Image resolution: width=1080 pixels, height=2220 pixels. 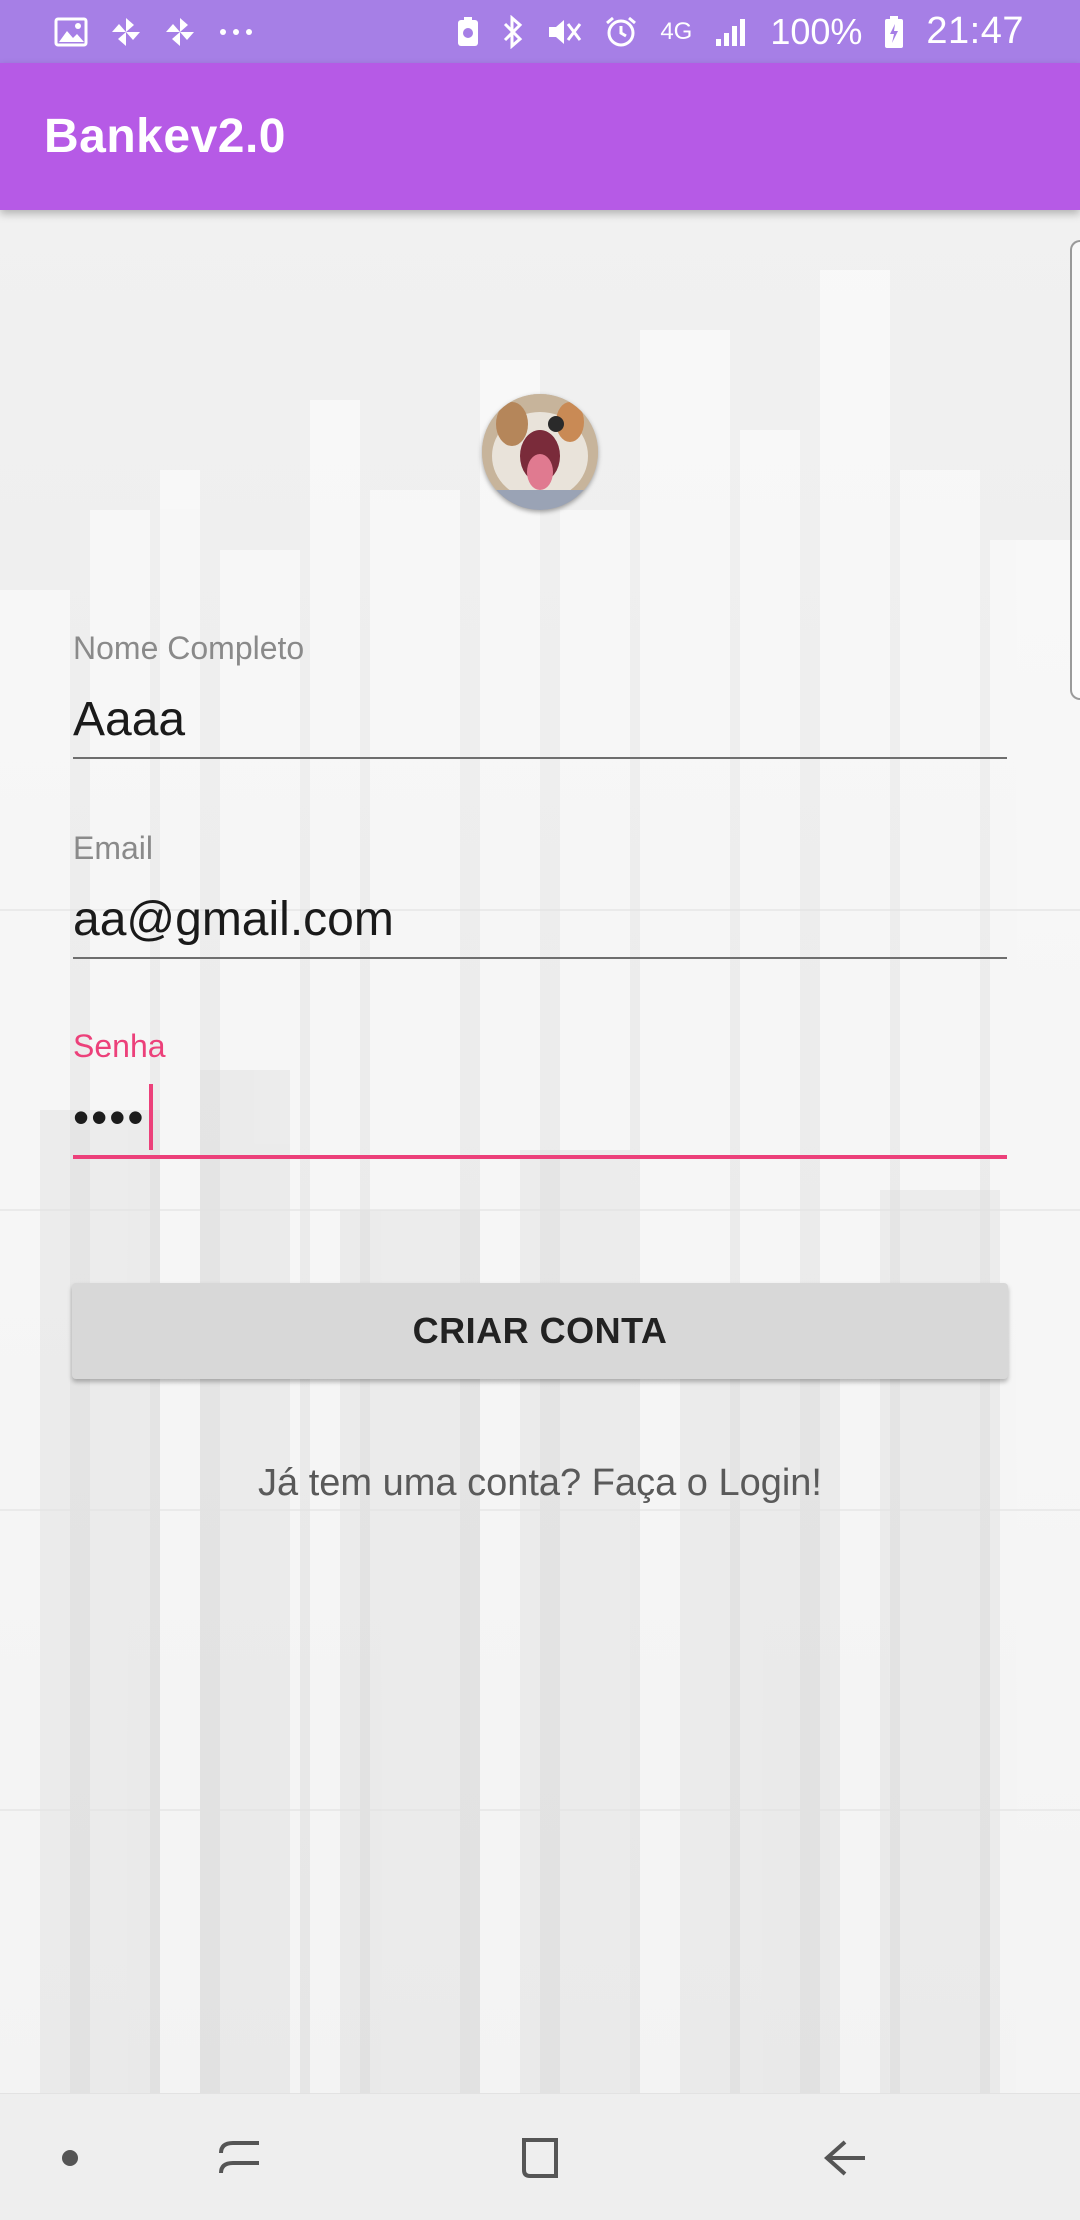 What do you see at coordinates (113, 848) in the screenshot?
I see `email-label: Email` at bounding box center [113, 848].